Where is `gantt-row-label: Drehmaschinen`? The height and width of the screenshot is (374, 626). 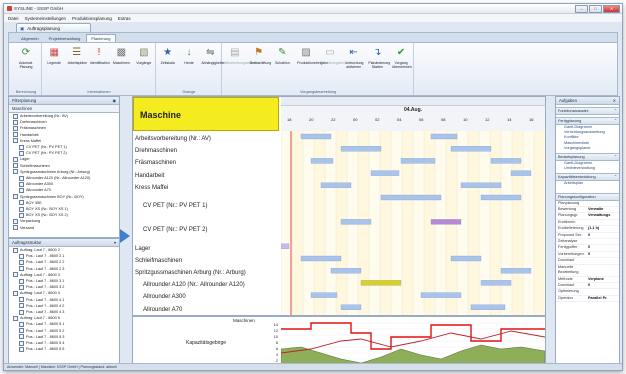 gantt-row-label: Drehmaschinen is located at coordinates (206, 151).